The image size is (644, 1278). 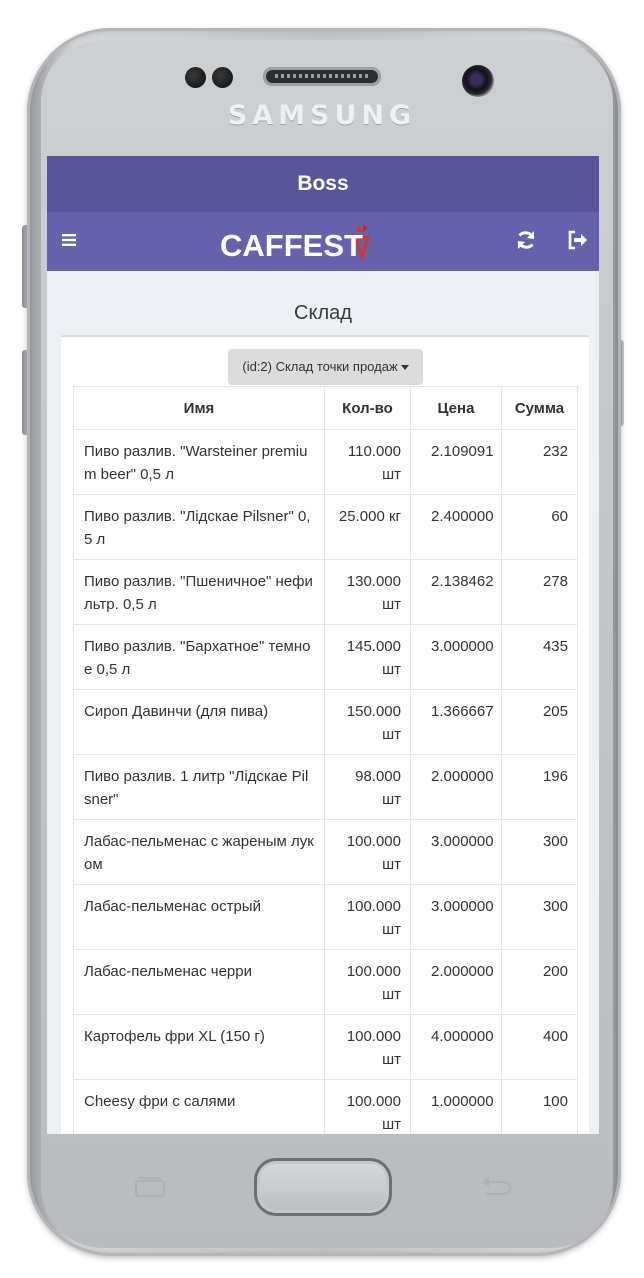 What do you see at coordinates (322, 115) in the screenshot?
I see `device-brand: SAMSUNG` at bounding box center [322, 115].